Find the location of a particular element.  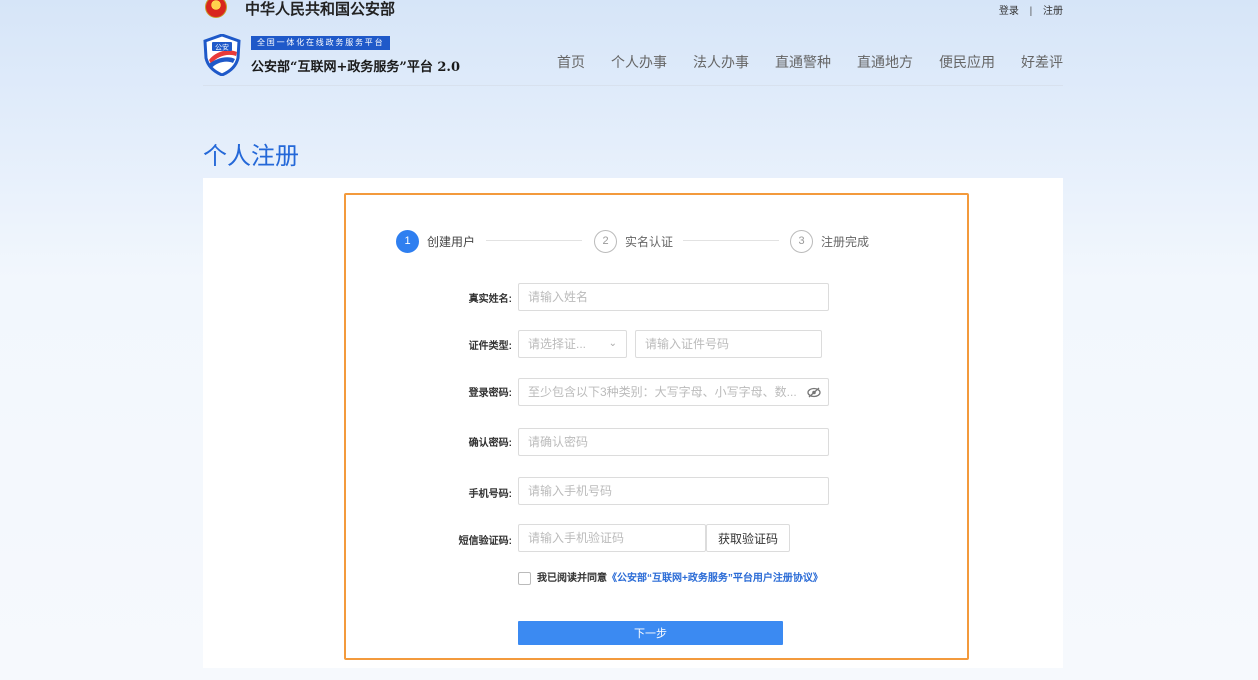

nav-personal: 个人办事 is located at coordinates (639, 62).